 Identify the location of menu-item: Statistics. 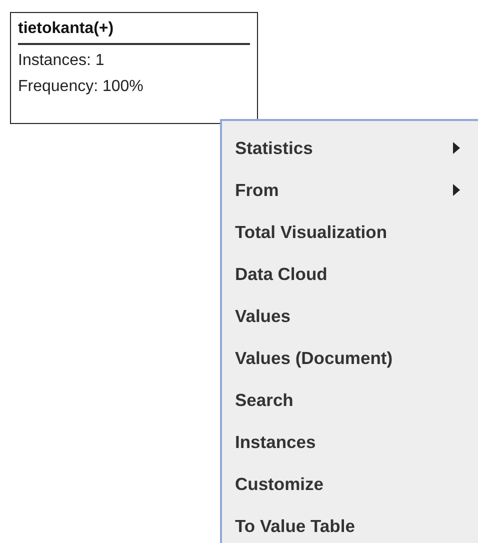
(350, 148).